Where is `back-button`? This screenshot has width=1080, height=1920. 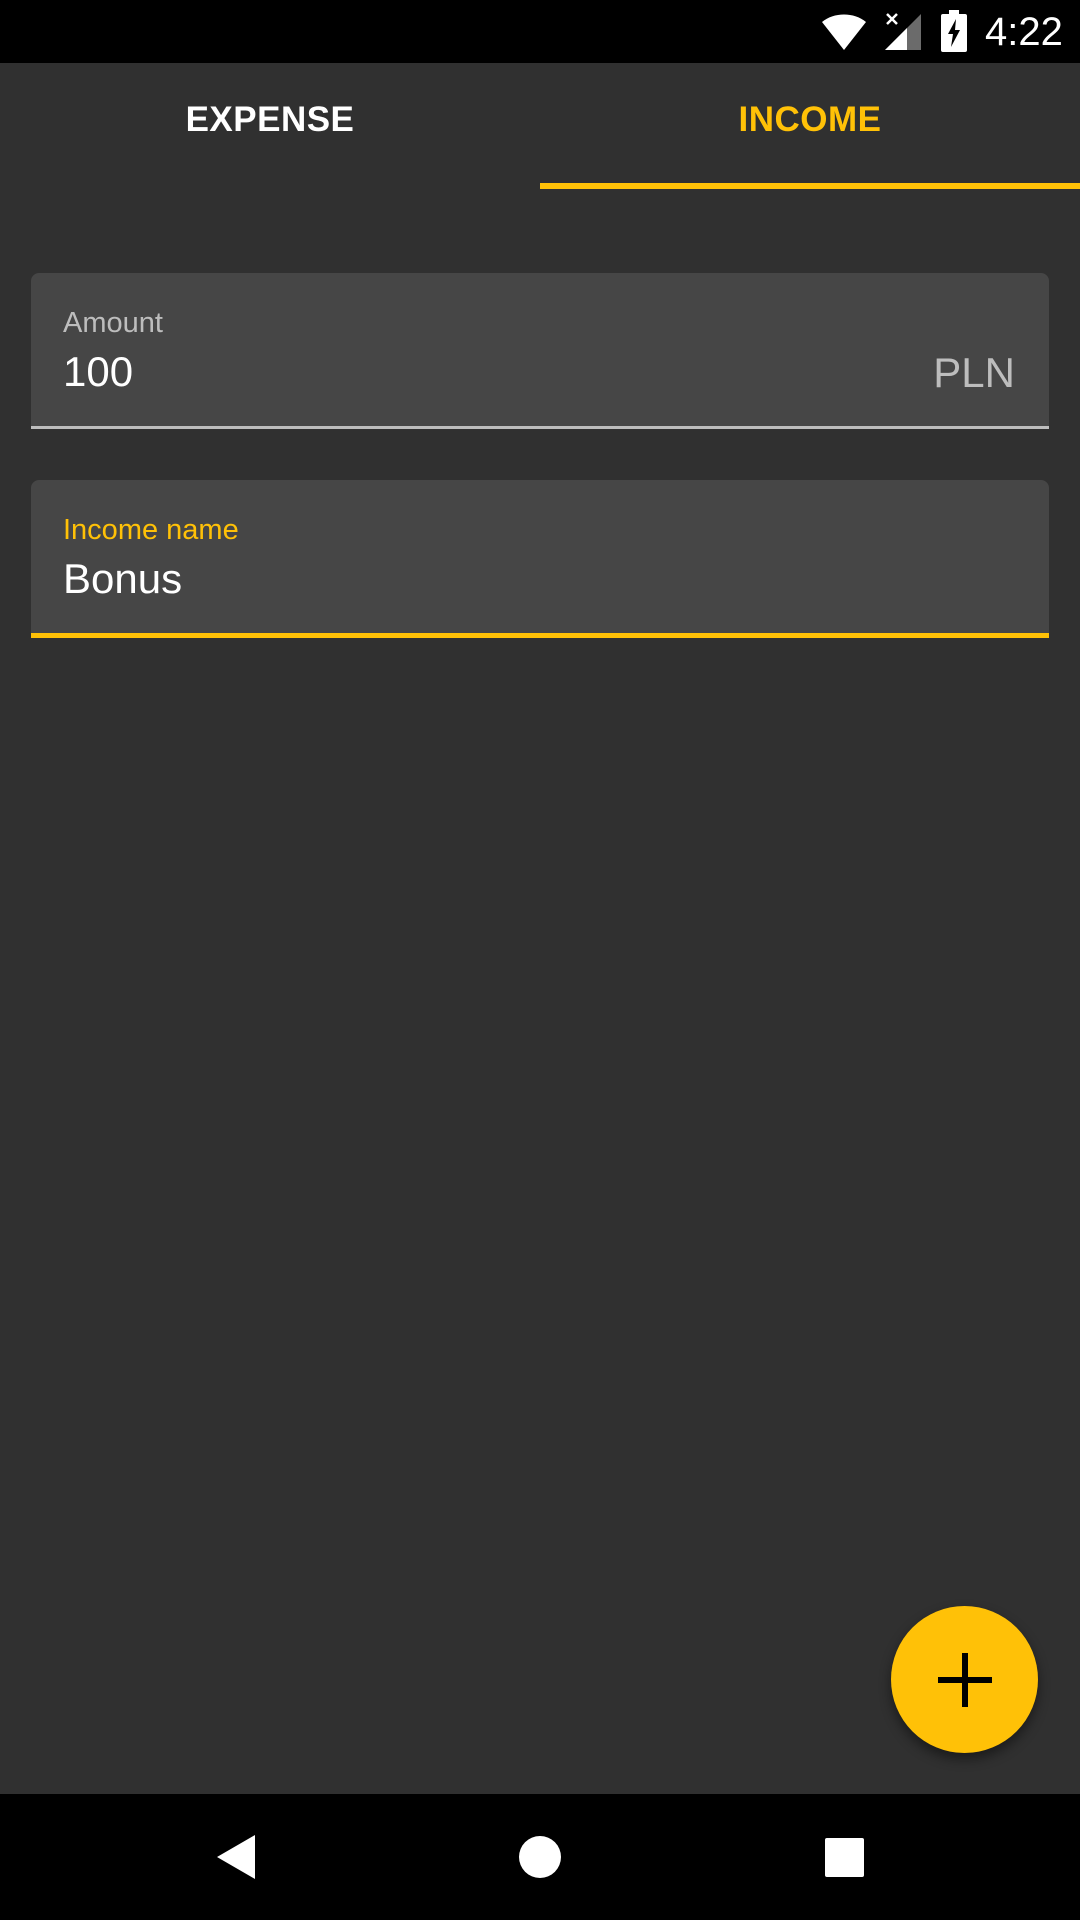 back-button is located at coordinates (235, 1857).